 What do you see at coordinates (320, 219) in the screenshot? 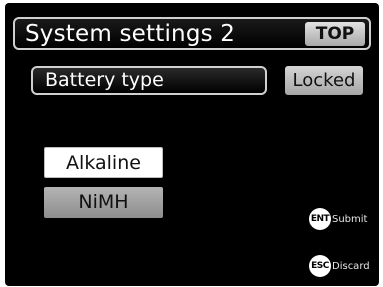
I see `ent-key-icon: ENT` at bounding box center [320, 219].